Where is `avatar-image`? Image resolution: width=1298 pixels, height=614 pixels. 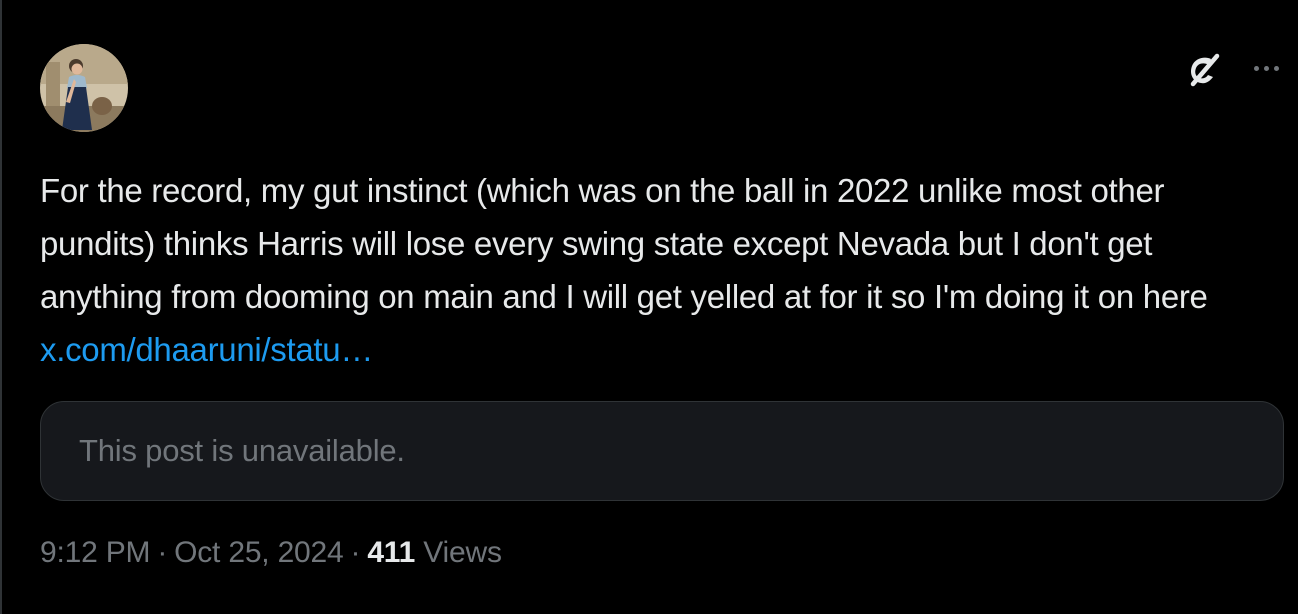
avatar-image is located at coordinates (84, 88).